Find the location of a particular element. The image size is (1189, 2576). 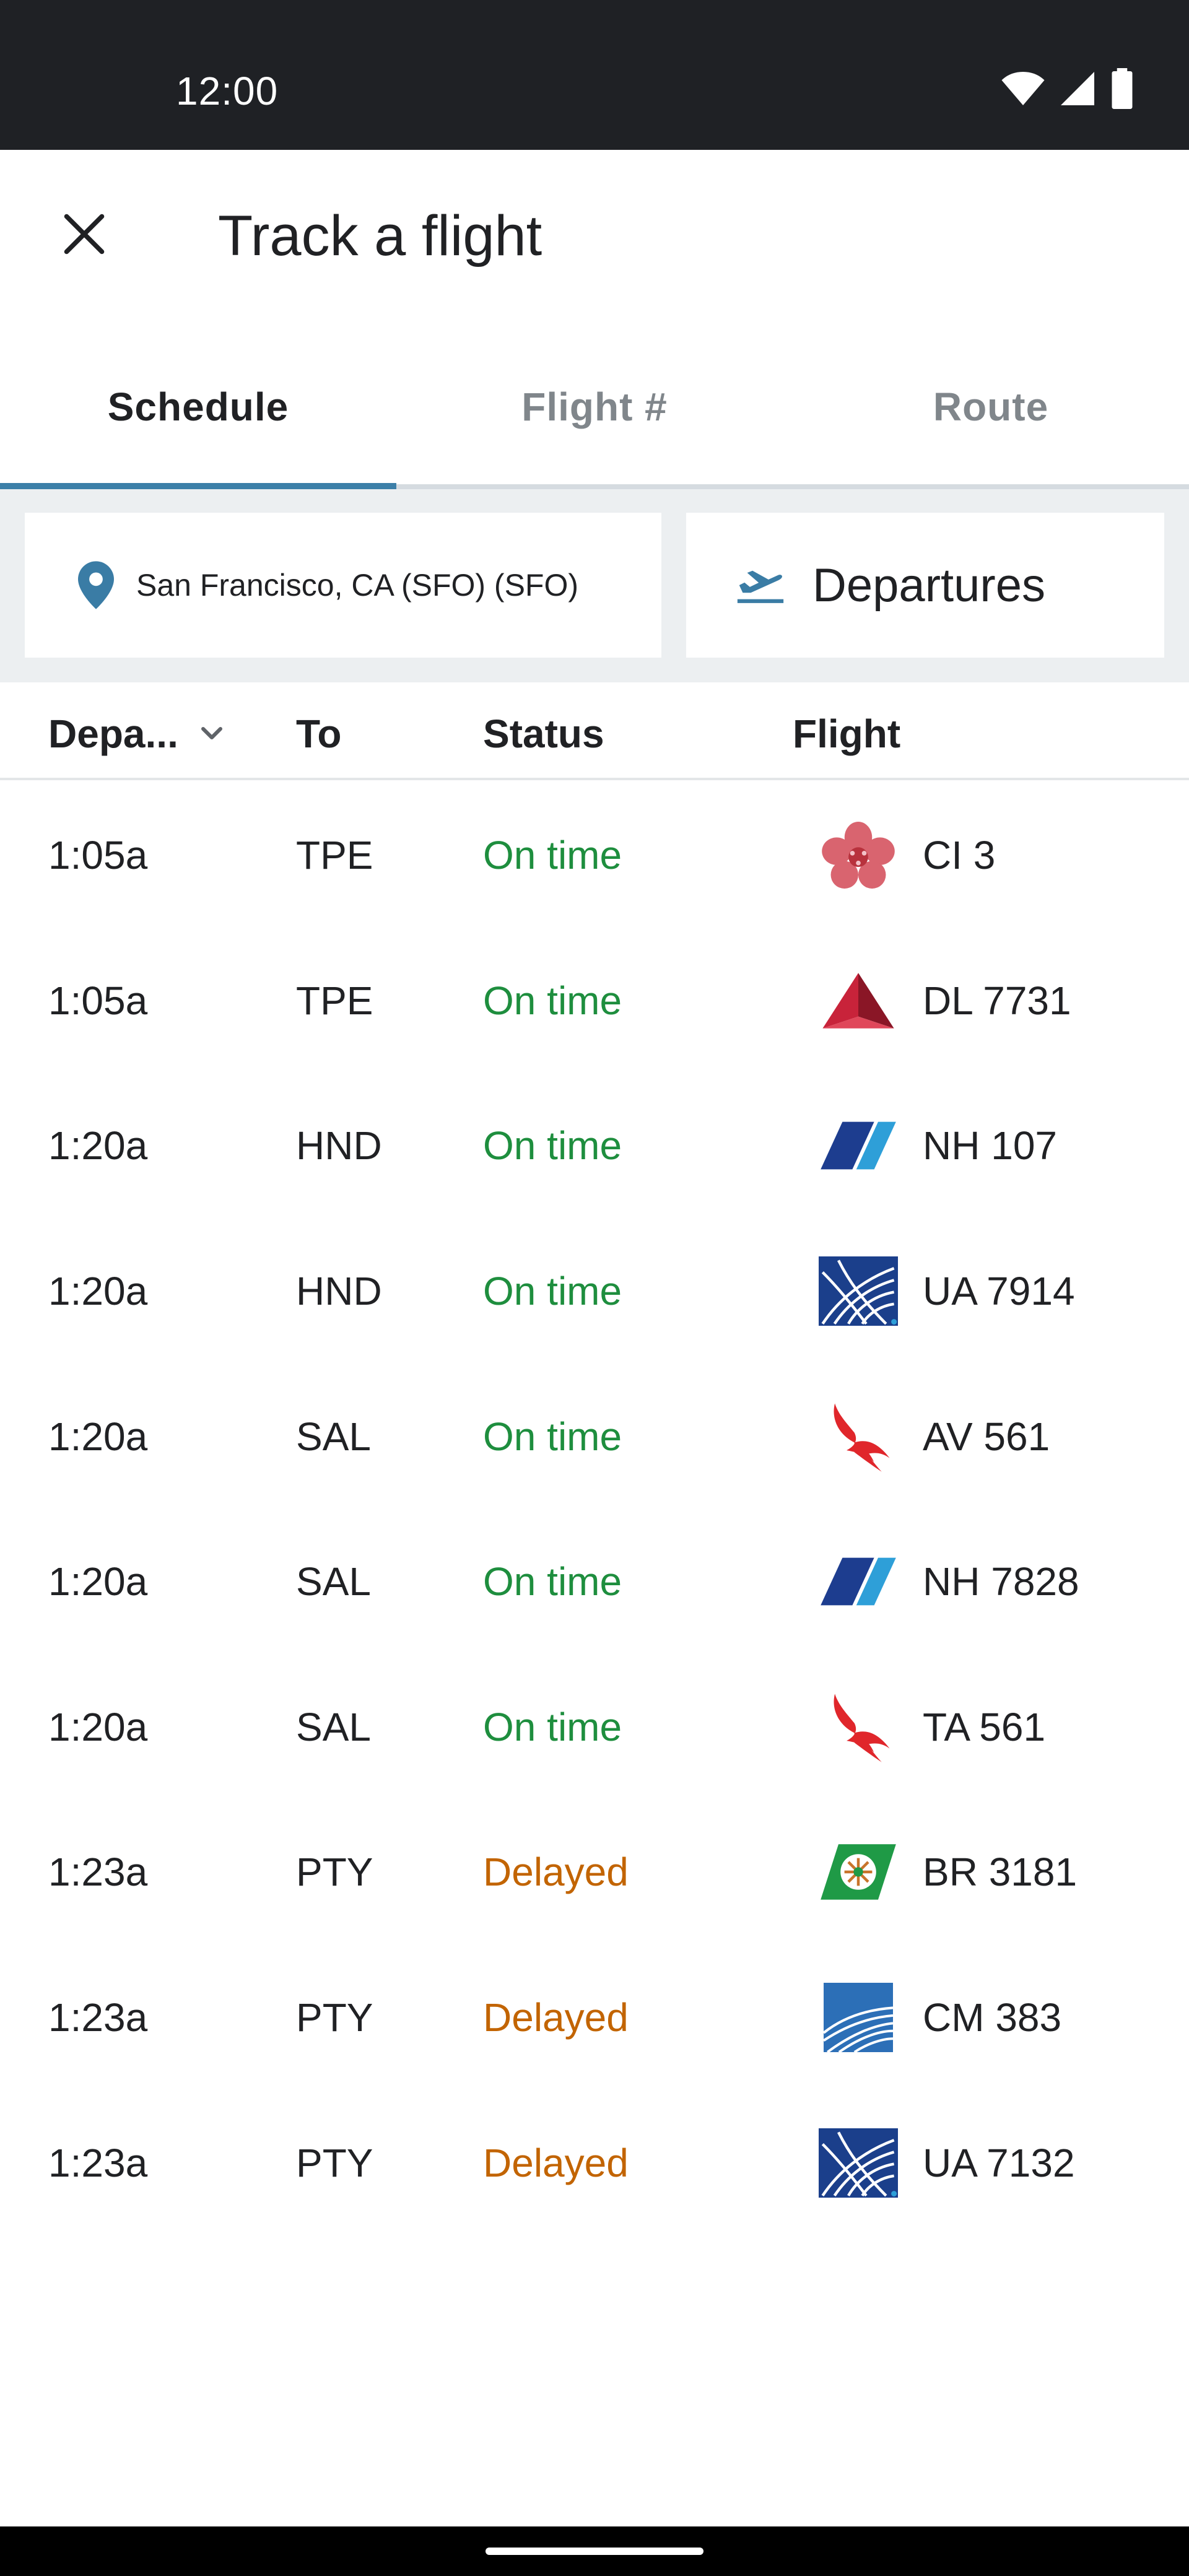

table-row: 1:05a TPE On time CI 3 is located at coordinates (594, 855).